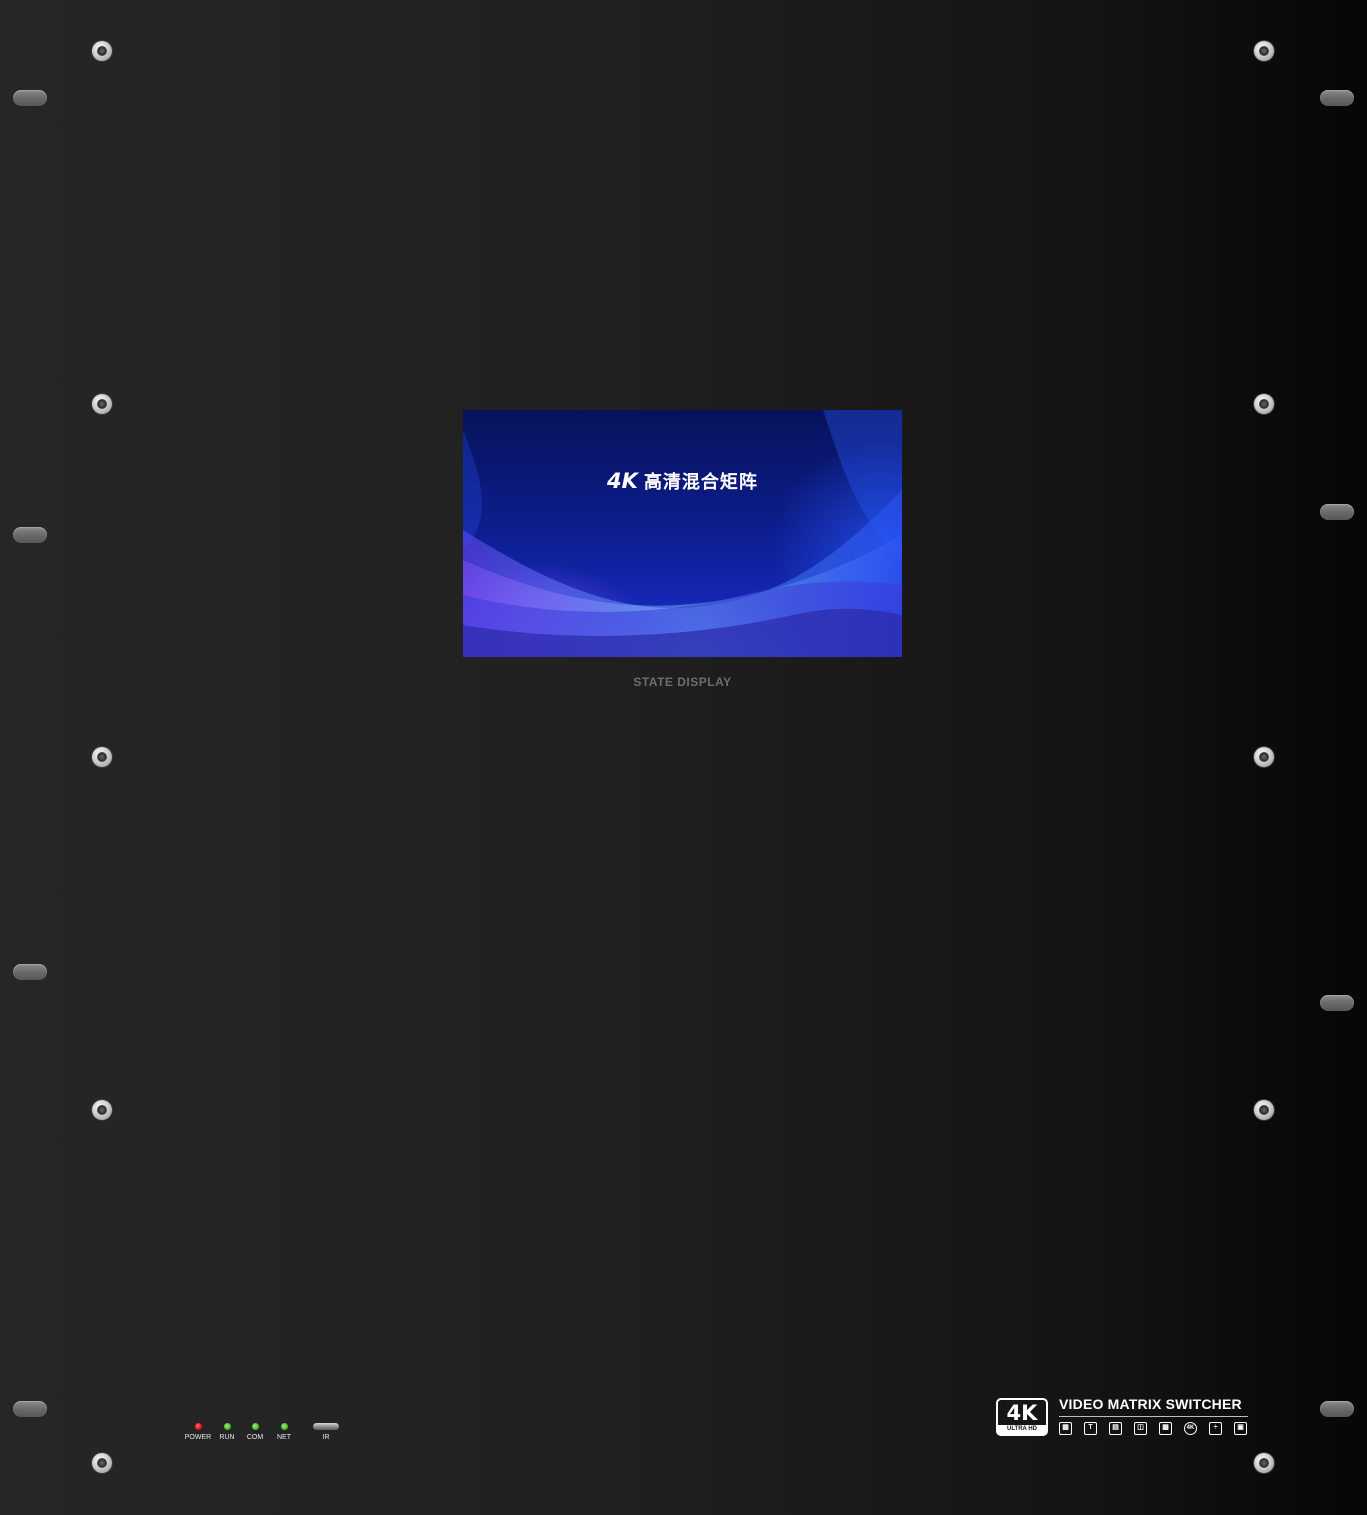  I want to click on net-led-icon, so click(284, 1426).